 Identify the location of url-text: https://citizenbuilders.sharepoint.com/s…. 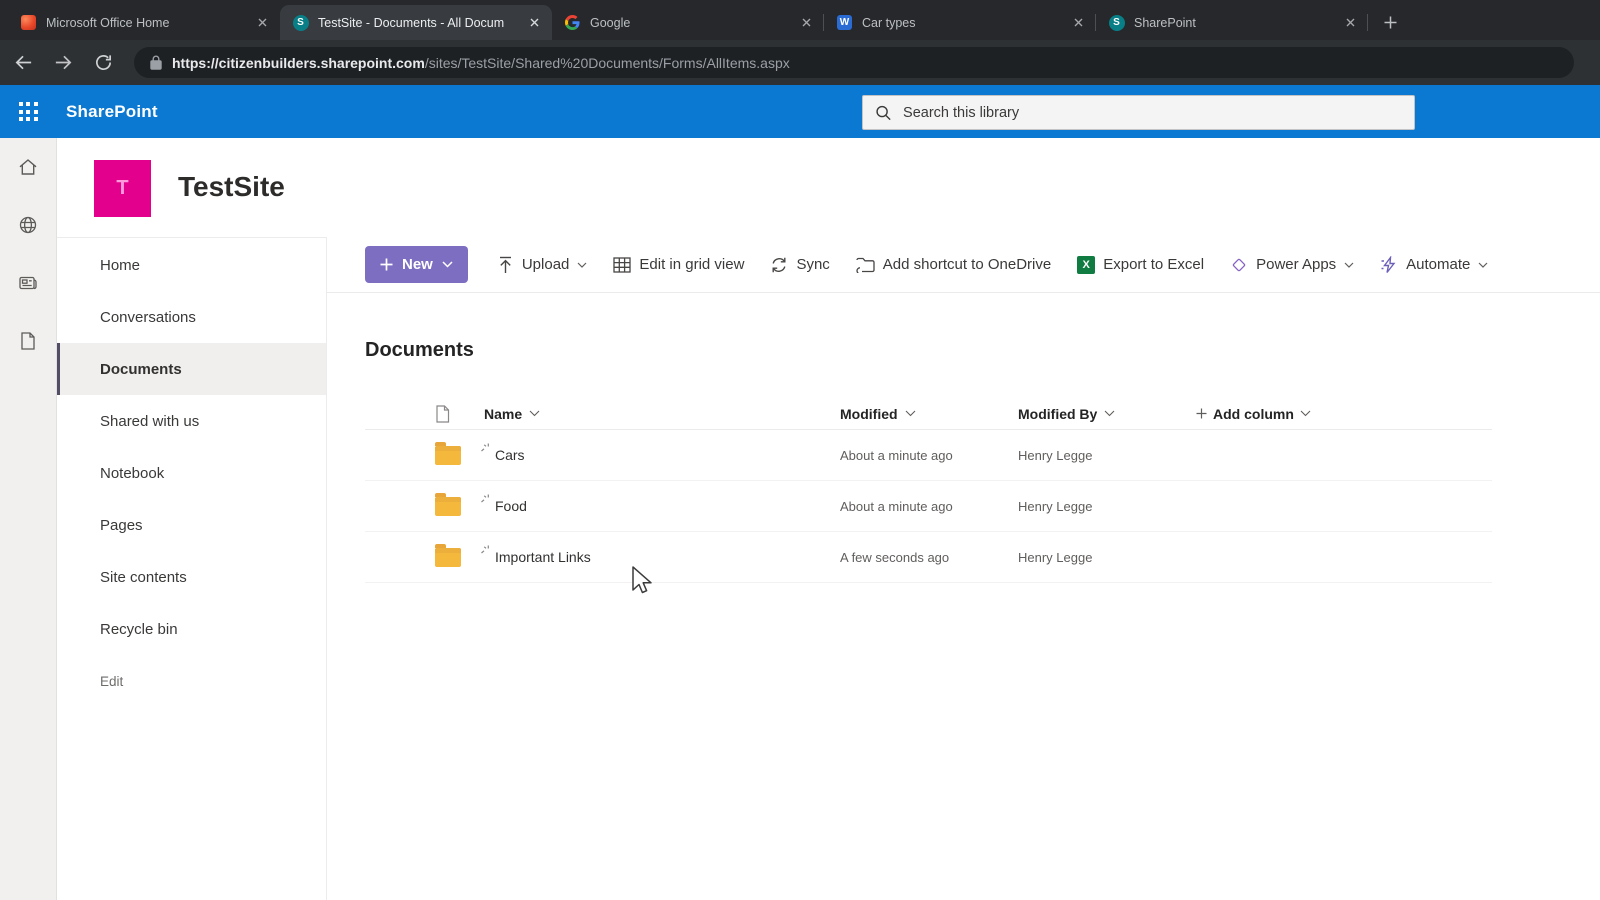
(481, 63).